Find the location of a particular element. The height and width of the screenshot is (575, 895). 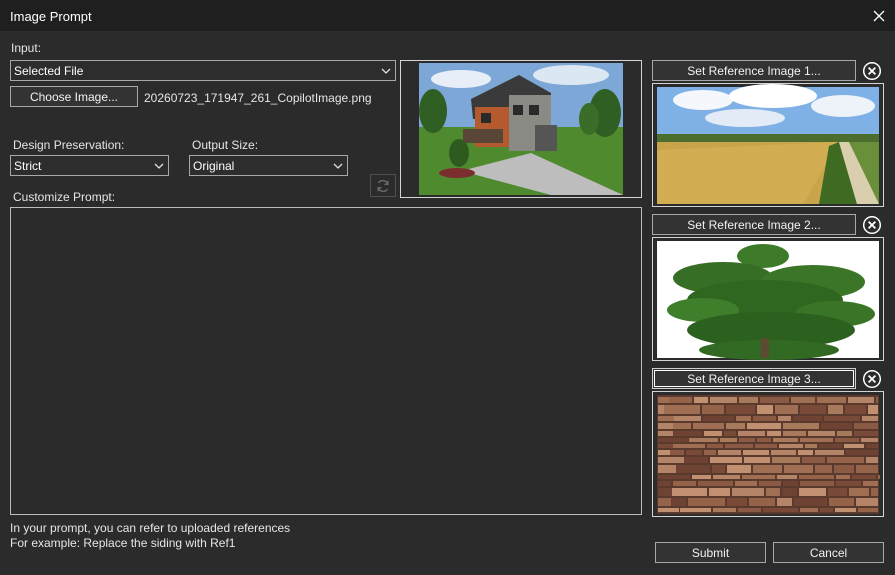

remove-reference-1-button is located at coordinates (872, 71).